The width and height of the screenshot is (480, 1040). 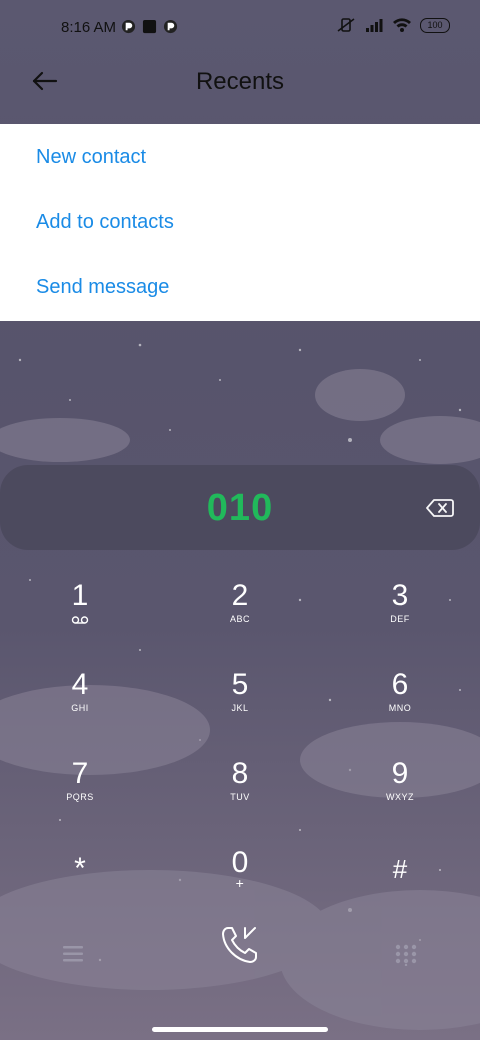 I want to click on key-digit: 7, so click(x=80, y=773).